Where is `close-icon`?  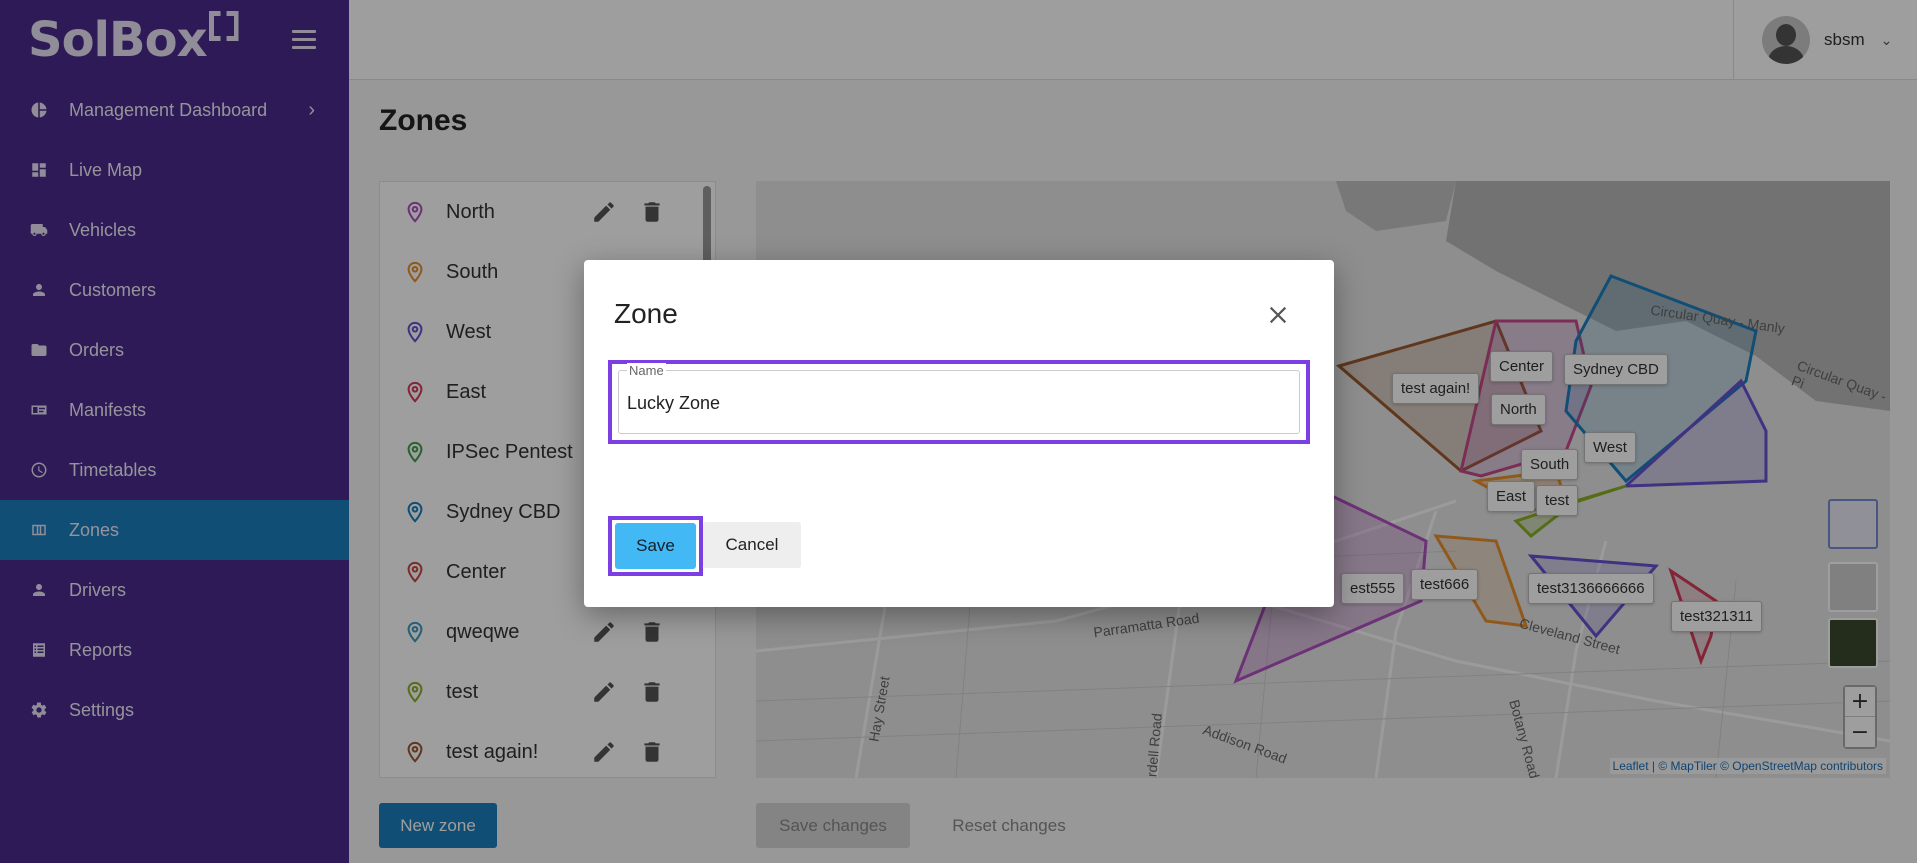 close-icon is located at coordinates (1278, 314).